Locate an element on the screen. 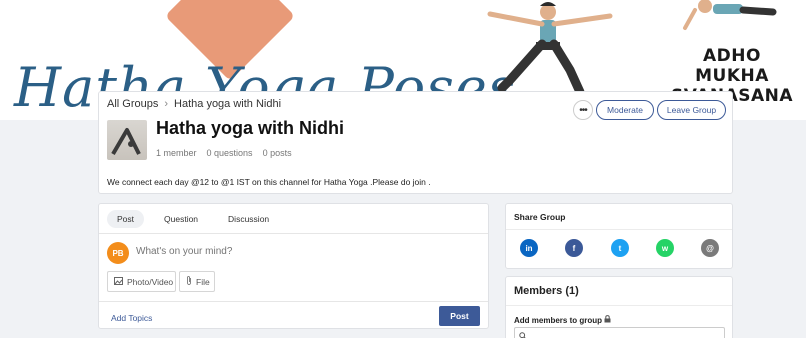  add-members-label: Add members to group is located at coordinates (562, 320).